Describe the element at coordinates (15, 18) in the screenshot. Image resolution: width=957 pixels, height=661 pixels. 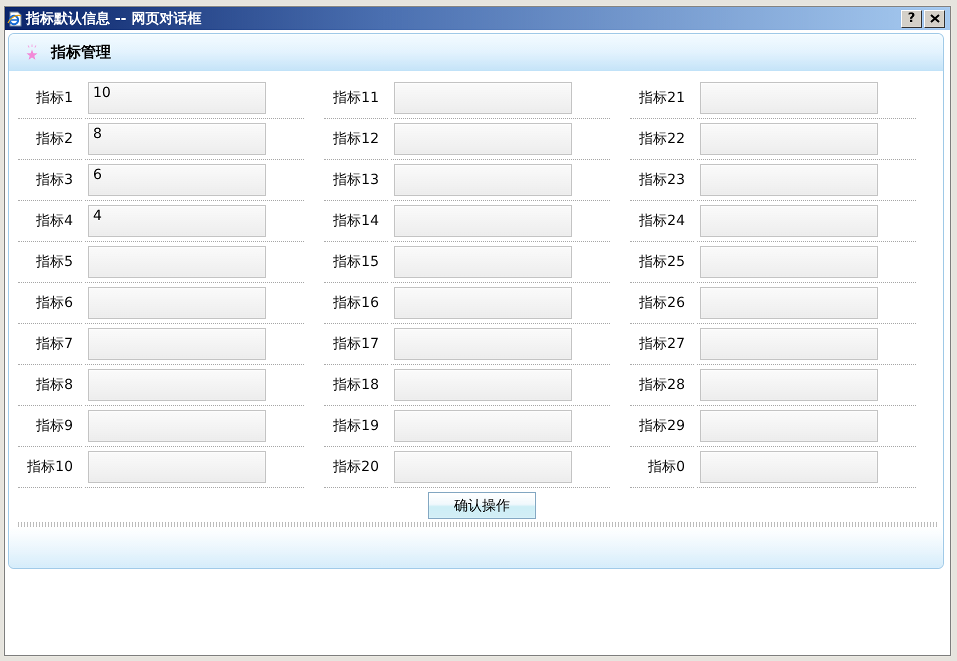
I see `page-globe-icon` at that location.